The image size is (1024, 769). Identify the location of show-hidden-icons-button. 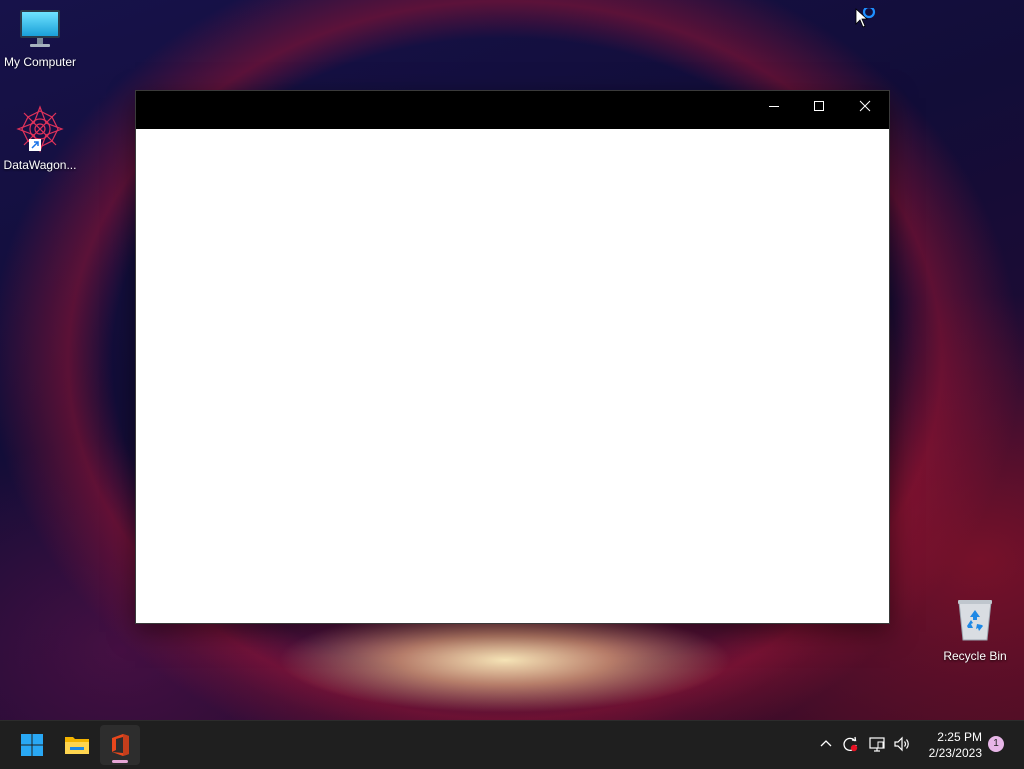
(826, 744).